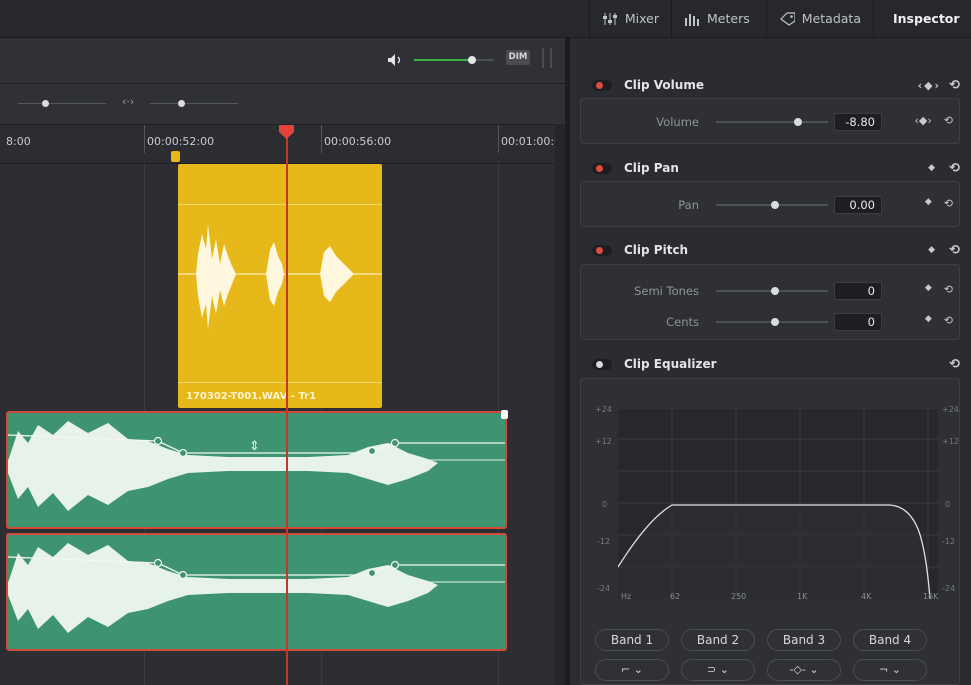 The width and height of the screenshot is (971, 685). What do you see at coordinates (602, 250) in the screenshot?
I see `clip-pitch-toggle` at bounding box center [602, 250].